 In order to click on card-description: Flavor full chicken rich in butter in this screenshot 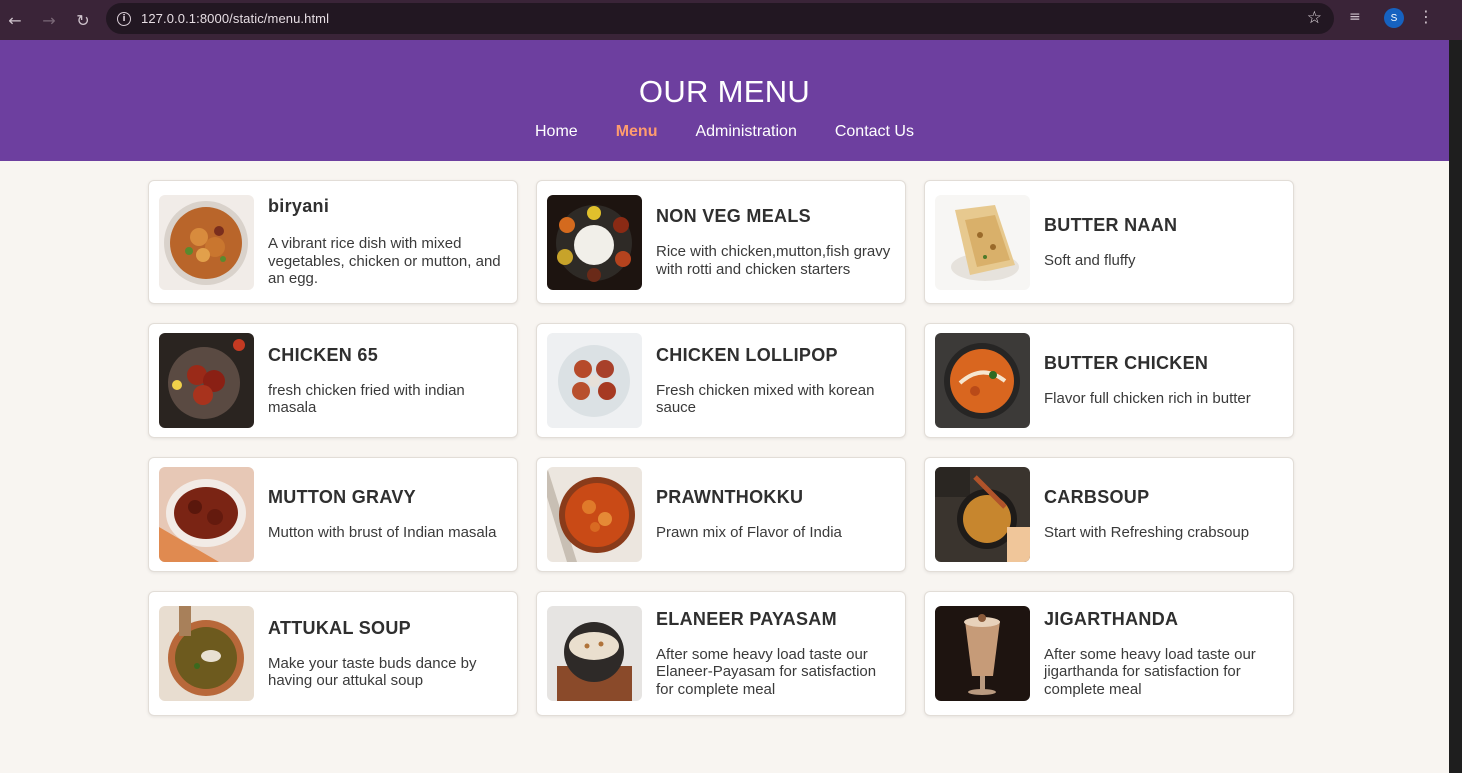, I will do `click(1147, 399)`.